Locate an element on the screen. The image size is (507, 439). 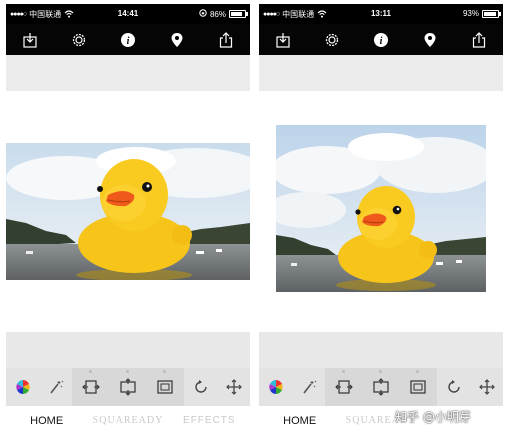
watermark: 知乎 @小明芽 is located at coordinates (433, 417).